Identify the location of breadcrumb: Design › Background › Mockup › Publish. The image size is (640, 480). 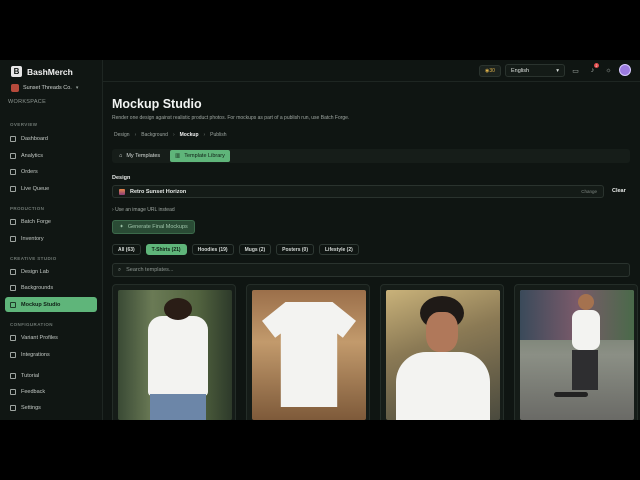
(170, 135).